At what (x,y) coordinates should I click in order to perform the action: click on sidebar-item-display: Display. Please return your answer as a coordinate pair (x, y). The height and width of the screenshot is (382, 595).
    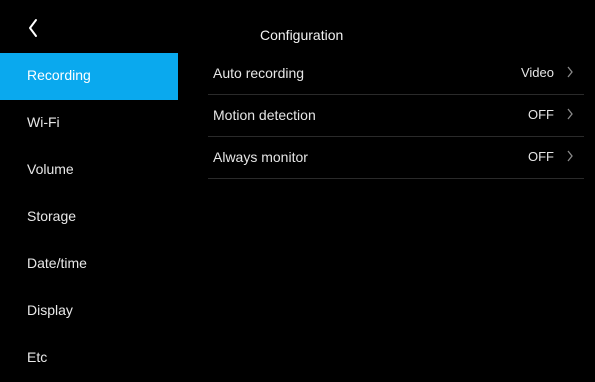
    Looking at the image, I should click on (89, 311).